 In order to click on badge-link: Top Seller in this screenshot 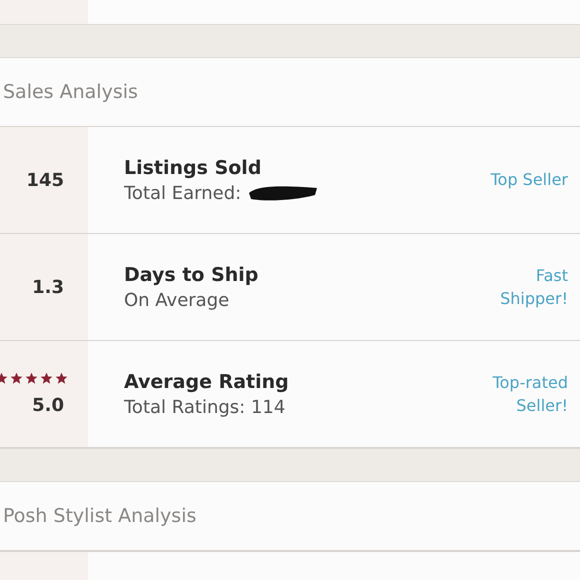, I will do `click(529, 180)`.